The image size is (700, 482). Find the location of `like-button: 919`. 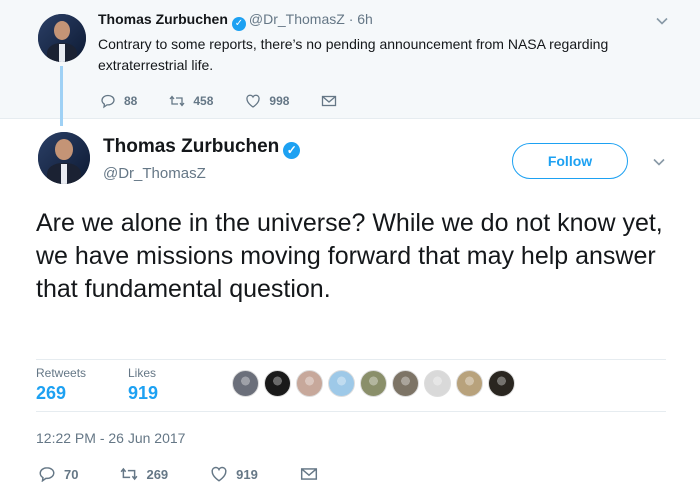

like-button: 919 is located at coordinates (234, 473).